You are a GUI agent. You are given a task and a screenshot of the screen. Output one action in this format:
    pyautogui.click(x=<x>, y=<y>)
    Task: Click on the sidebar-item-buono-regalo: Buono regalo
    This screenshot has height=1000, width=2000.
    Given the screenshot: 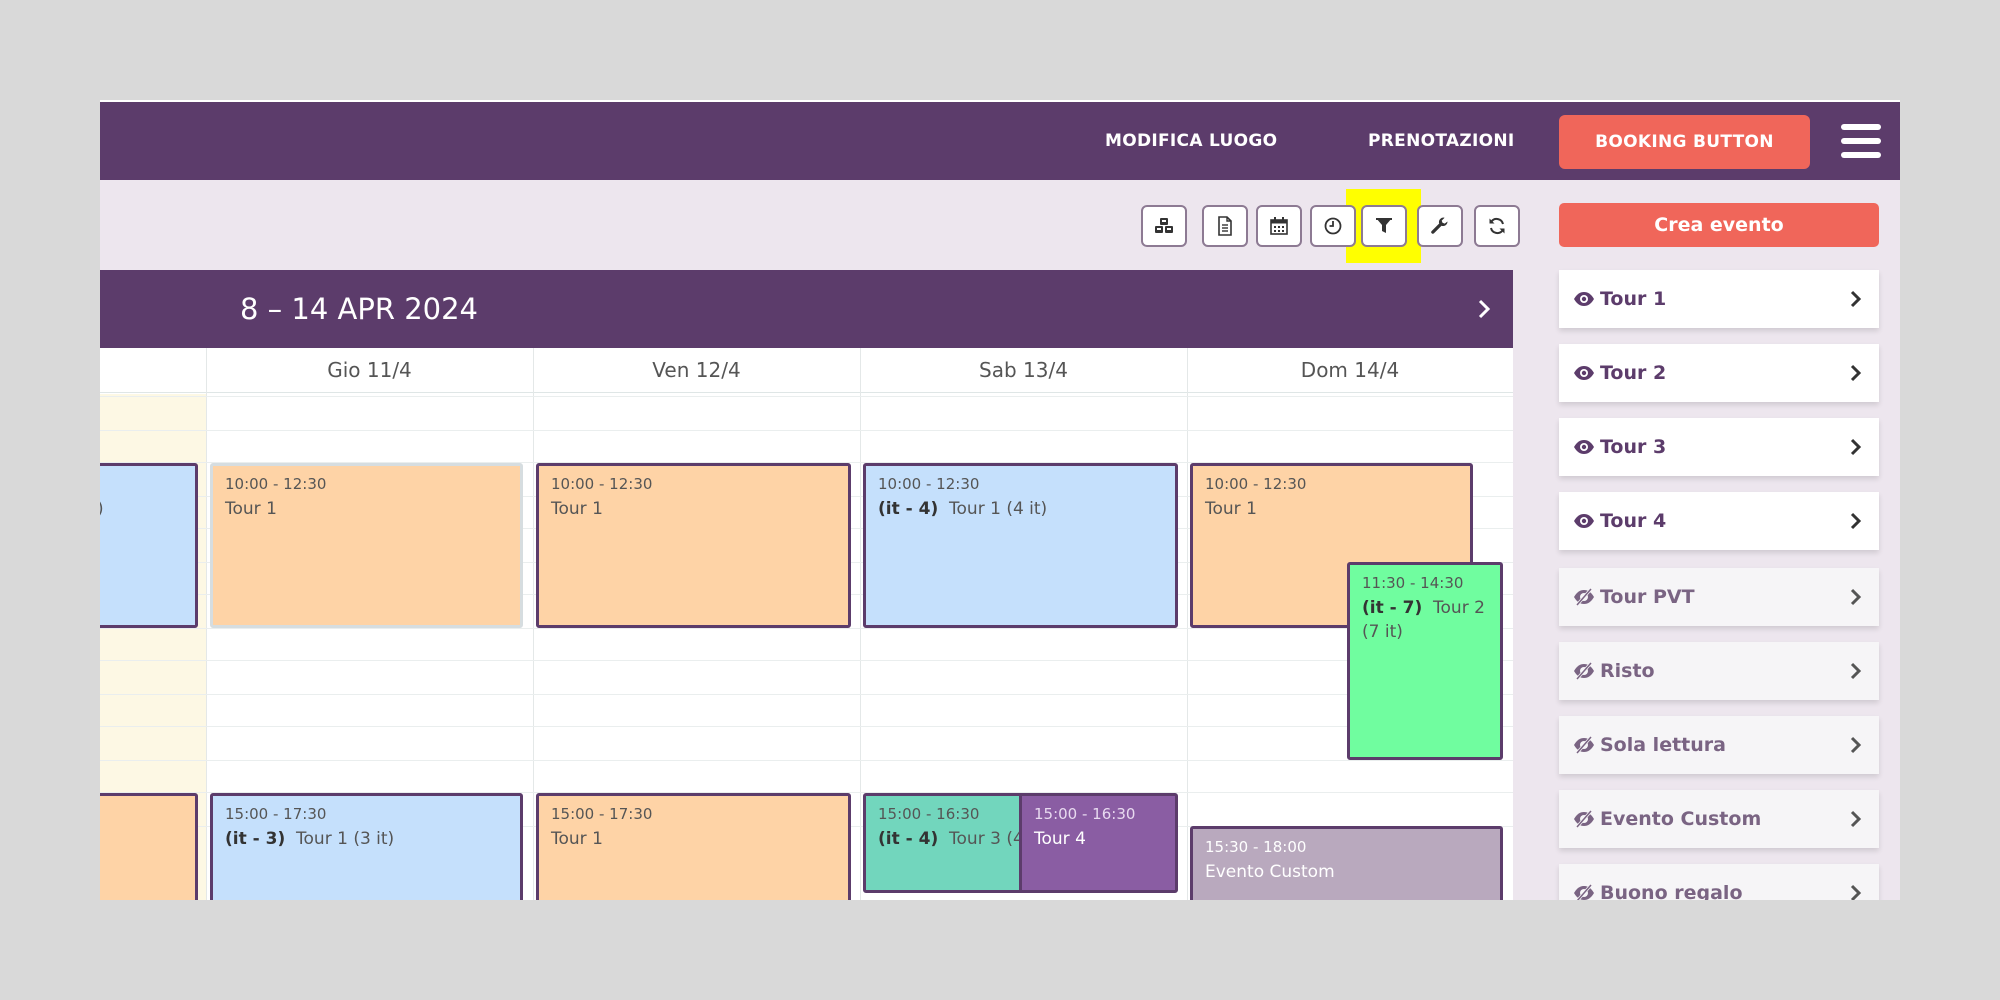 What is the action you would take?
    pyautogui.click(x=1719, y=882)
    